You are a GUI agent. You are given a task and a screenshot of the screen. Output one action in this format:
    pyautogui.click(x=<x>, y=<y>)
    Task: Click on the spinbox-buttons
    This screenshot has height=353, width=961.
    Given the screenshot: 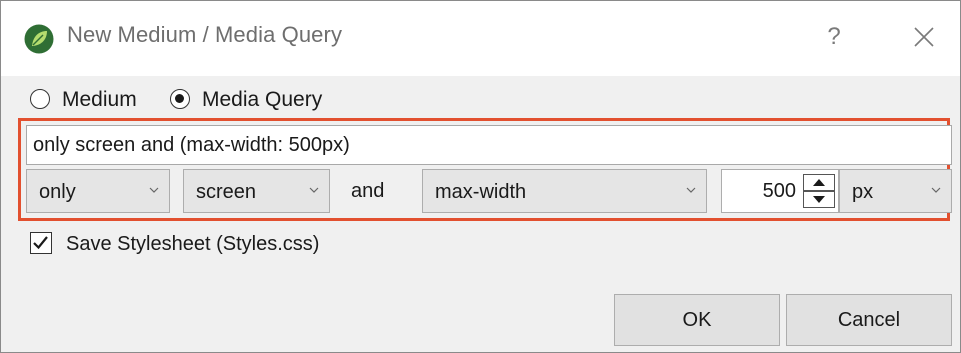 What is the action you would take?
    pyautogui.click(x=819, y=191)
    